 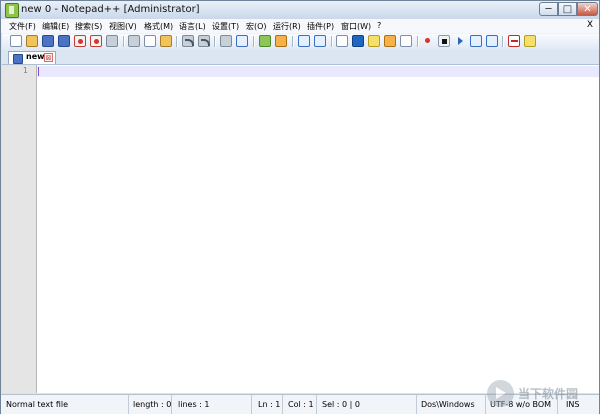 I want to click on minimize-button: ─, so click(x=548, y=9).